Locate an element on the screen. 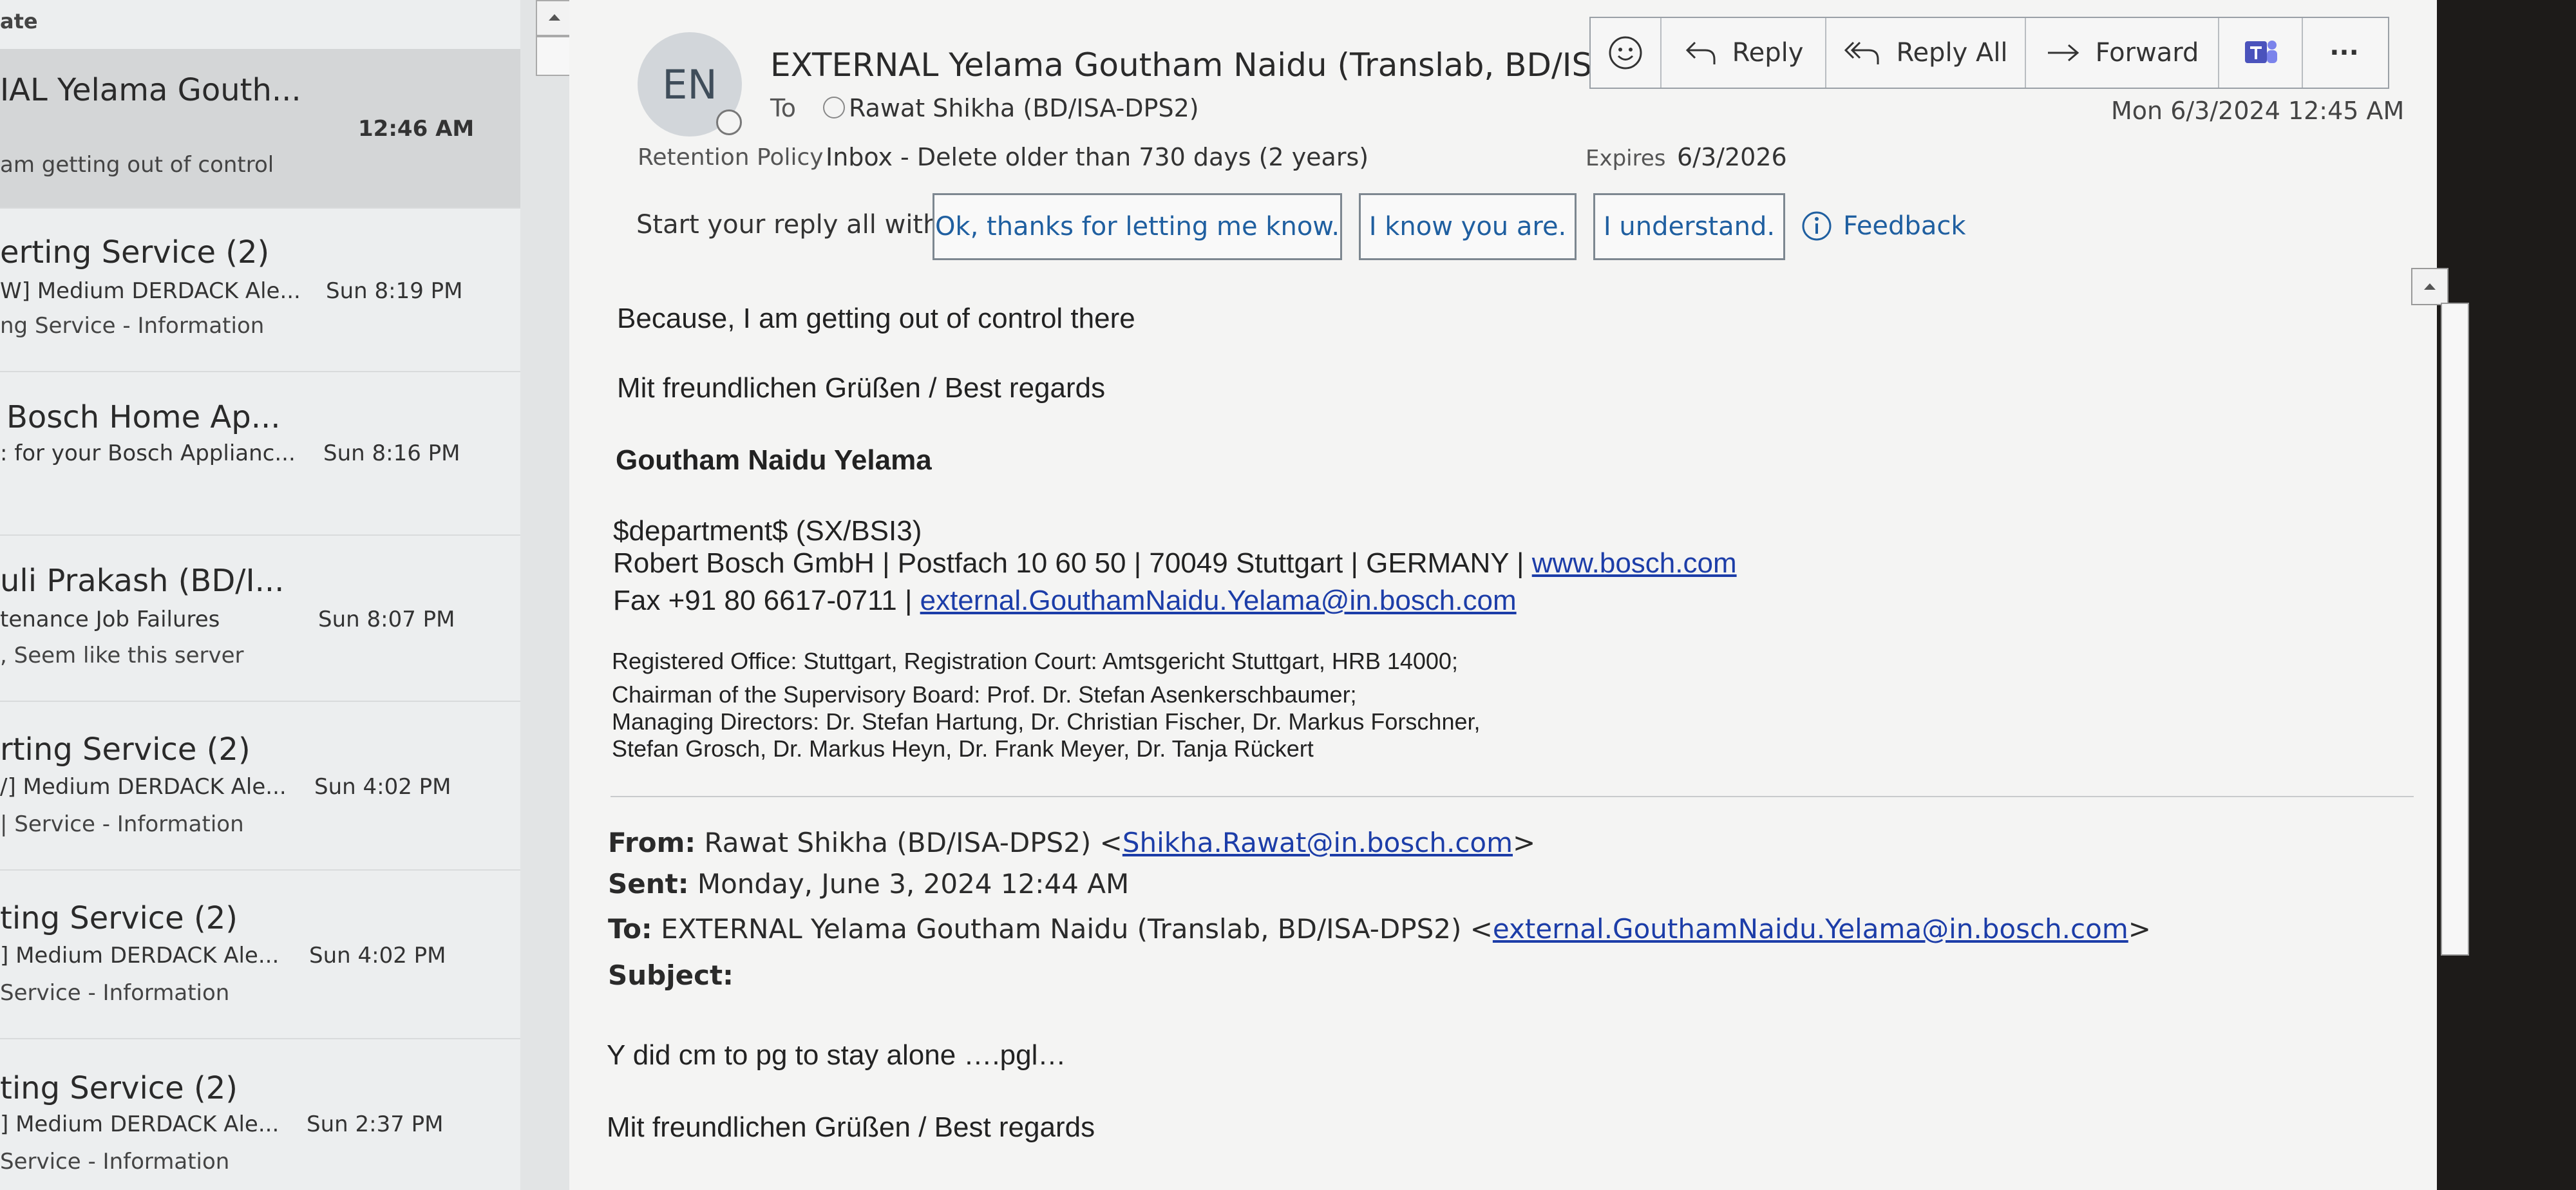 The image size is (2576, 1190). list-item-subject: tenance Job Failures is located at coordinates (110, 619).